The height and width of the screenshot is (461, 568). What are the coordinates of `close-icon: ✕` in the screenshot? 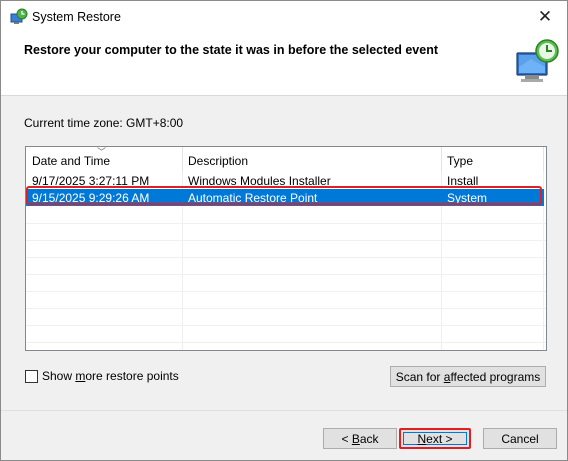 It's located at (545, 16).